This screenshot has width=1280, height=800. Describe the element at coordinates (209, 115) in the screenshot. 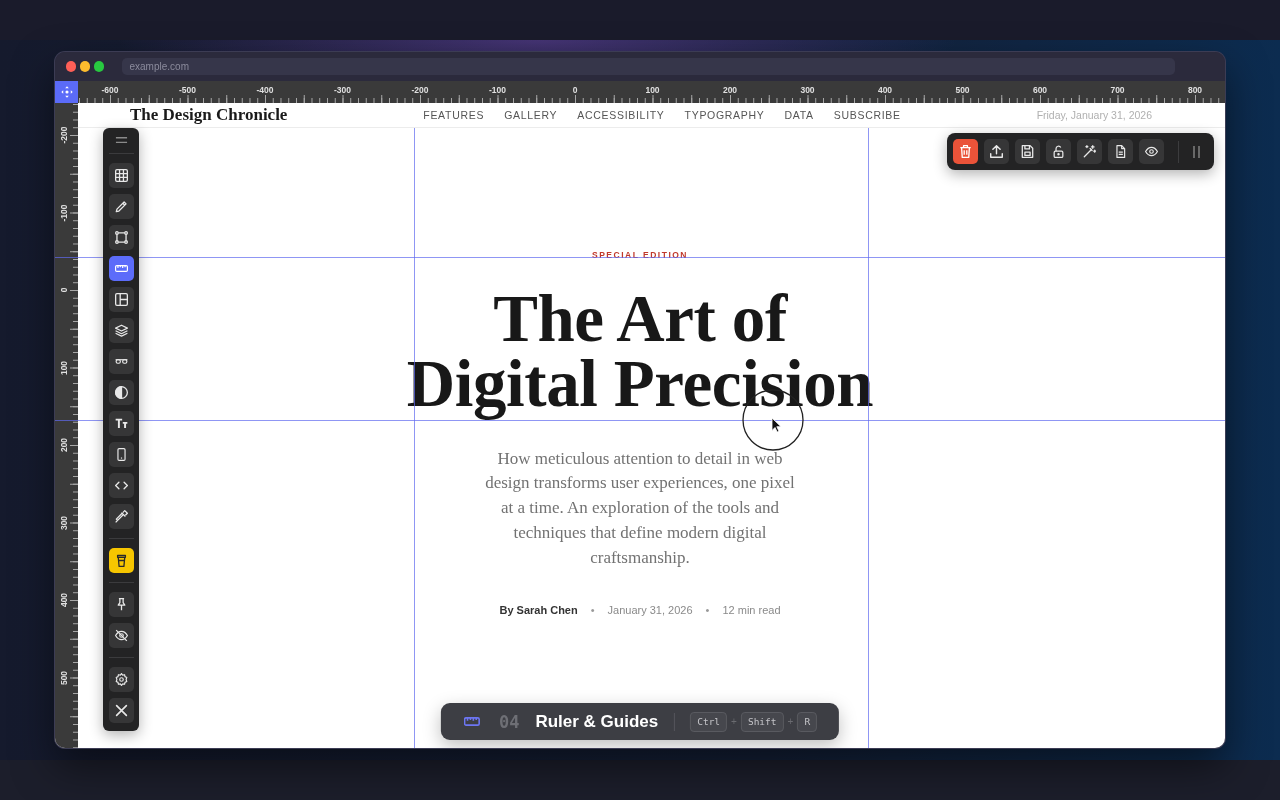

I see `site-logo: The Design Chronicle` at that location.